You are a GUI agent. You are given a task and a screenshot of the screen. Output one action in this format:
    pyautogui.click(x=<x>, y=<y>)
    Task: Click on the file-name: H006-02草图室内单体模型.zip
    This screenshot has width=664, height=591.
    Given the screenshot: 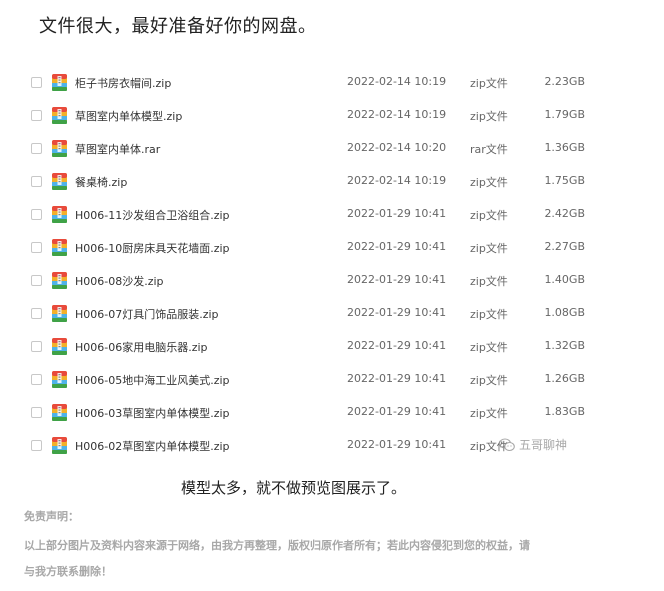 What is the action you would take?
    pyautogui.click(x=152, y=446)
    